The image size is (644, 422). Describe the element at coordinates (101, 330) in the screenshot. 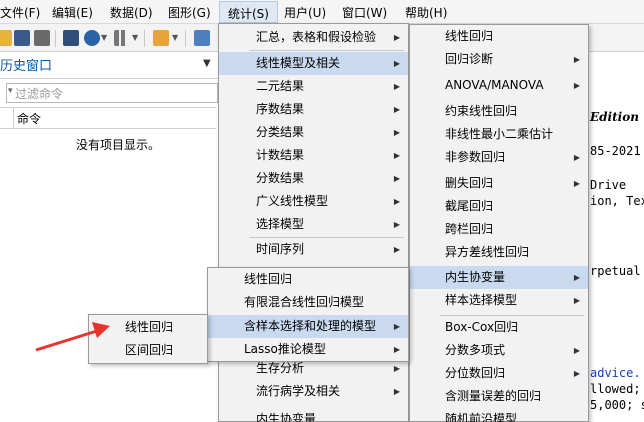

I see `arrow-head` at that location.